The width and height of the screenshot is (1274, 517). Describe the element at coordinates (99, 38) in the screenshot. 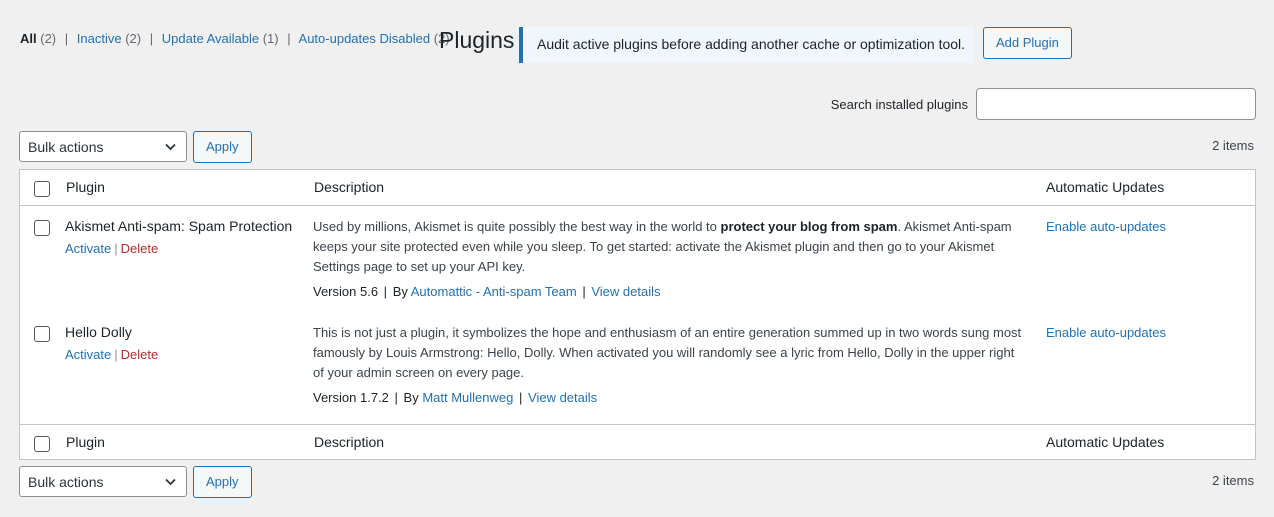

I see `filter-inactive: Inactive` at that location.